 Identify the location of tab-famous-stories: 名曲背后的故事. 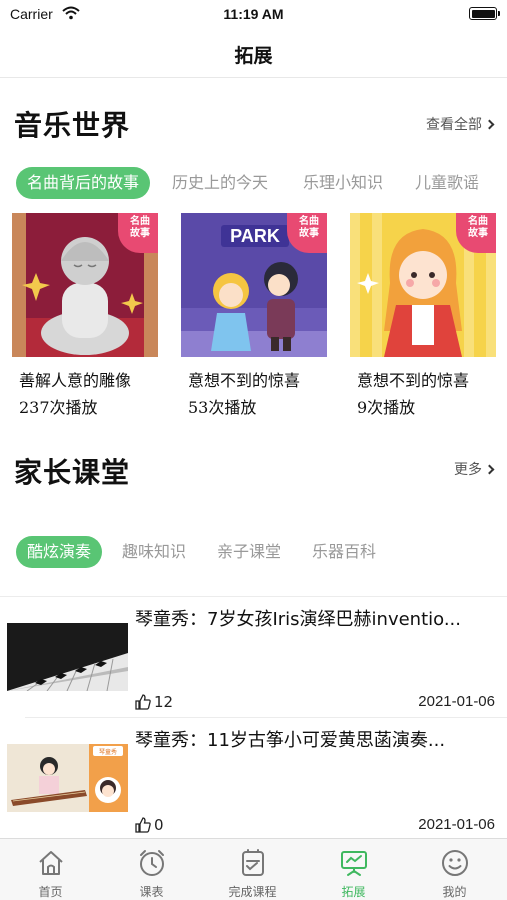
(83, 183).